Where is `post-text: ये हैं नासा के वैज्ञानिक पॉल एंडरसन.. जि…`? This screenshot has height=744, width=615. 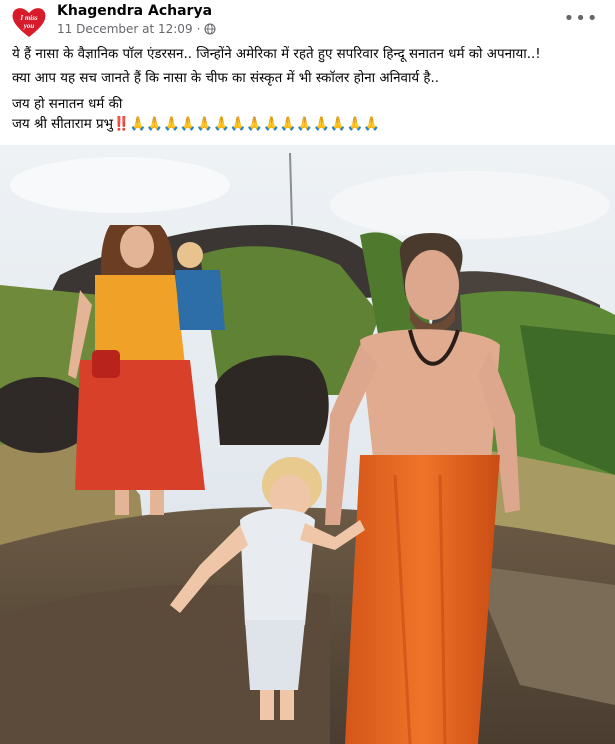
post-text: ये हैं नासा के वैज्ञानिक पॉल एंडरसन.. जि… is located at coordinates (309, 90).